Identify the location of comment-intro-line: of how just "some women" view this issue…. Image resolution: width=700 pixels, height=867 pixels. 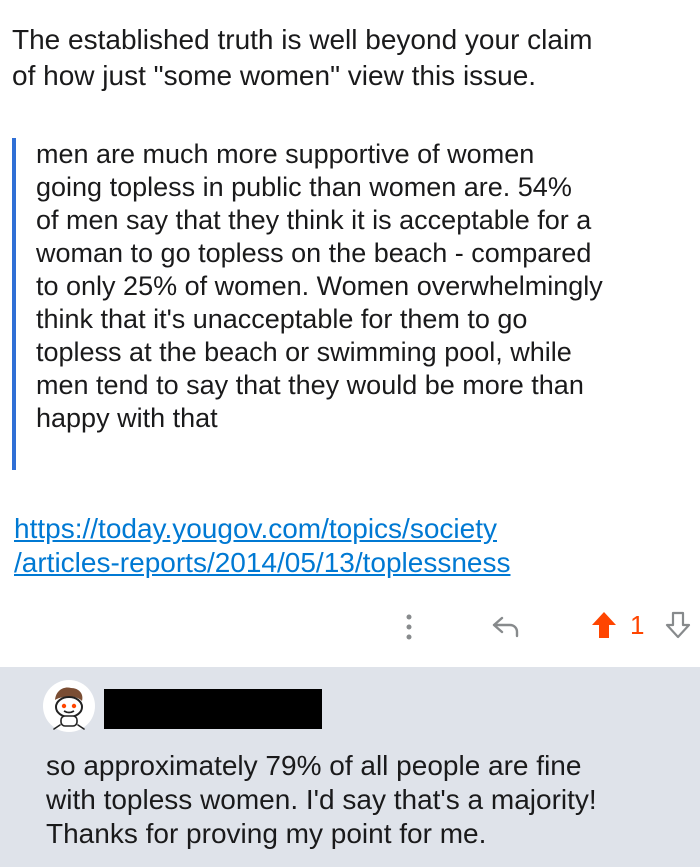
(274, 75).